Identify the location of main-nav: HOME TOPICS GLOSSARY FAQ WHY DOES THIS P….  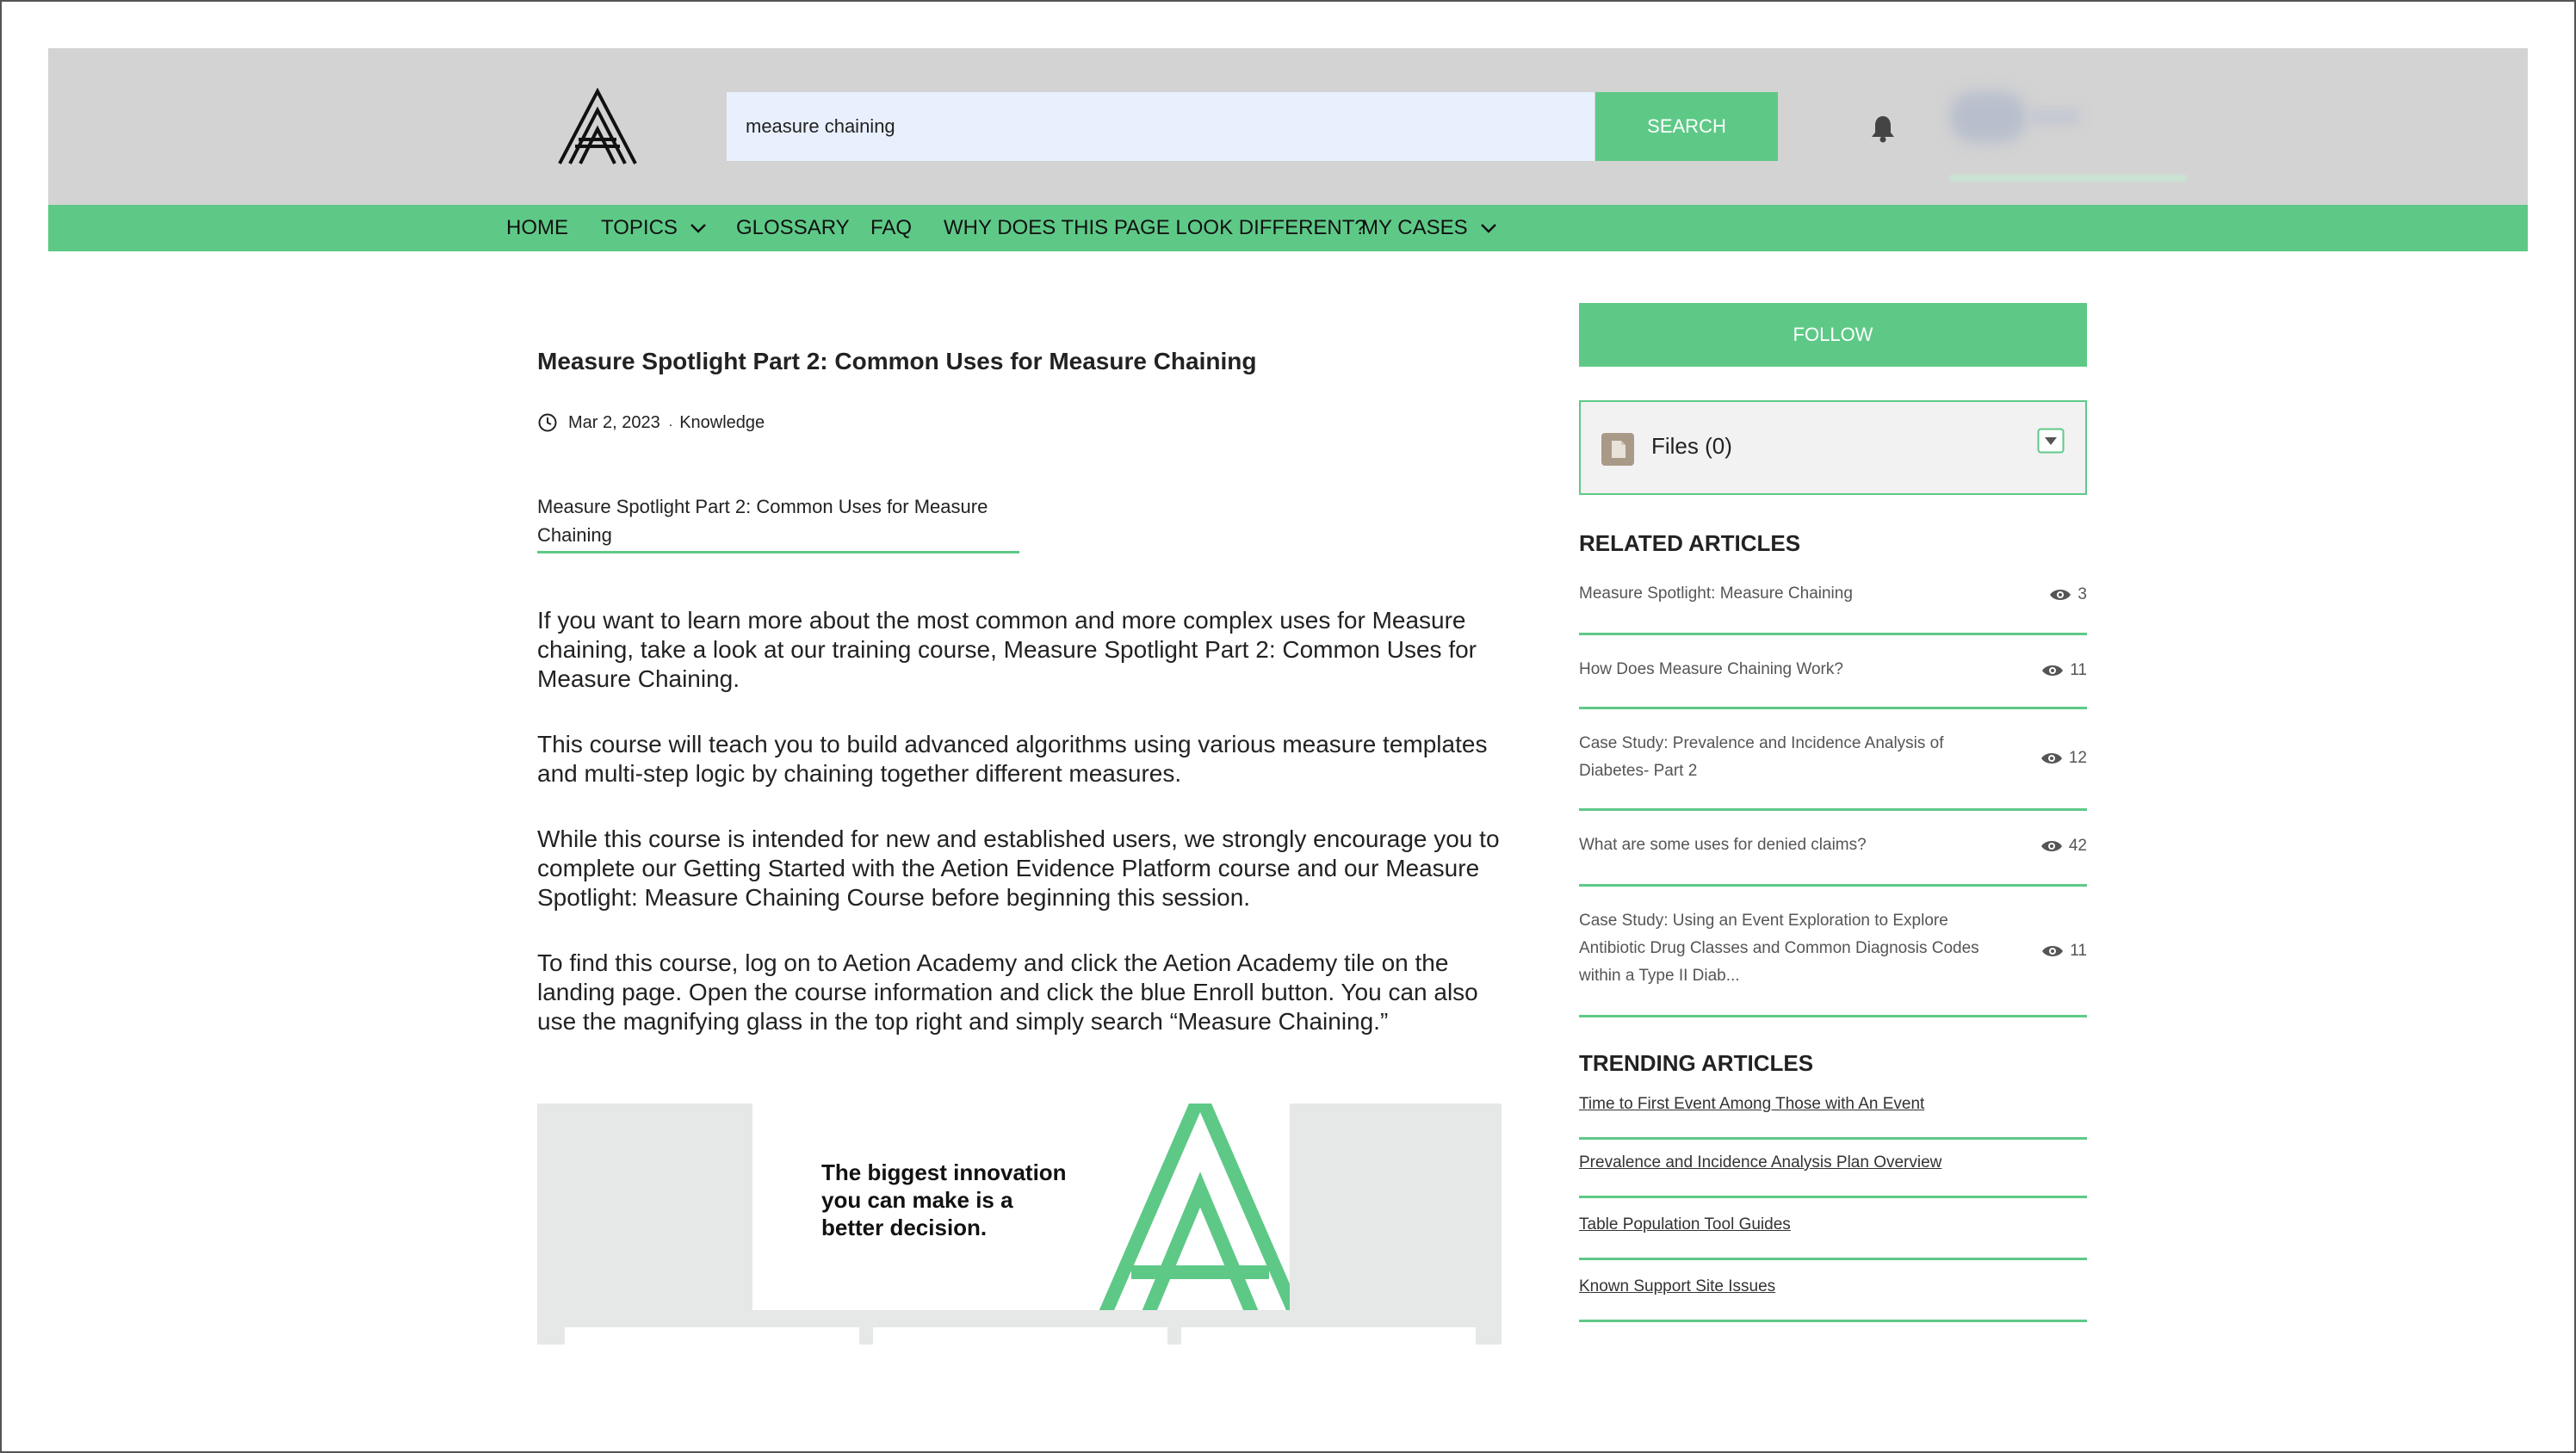
(1288, 228).